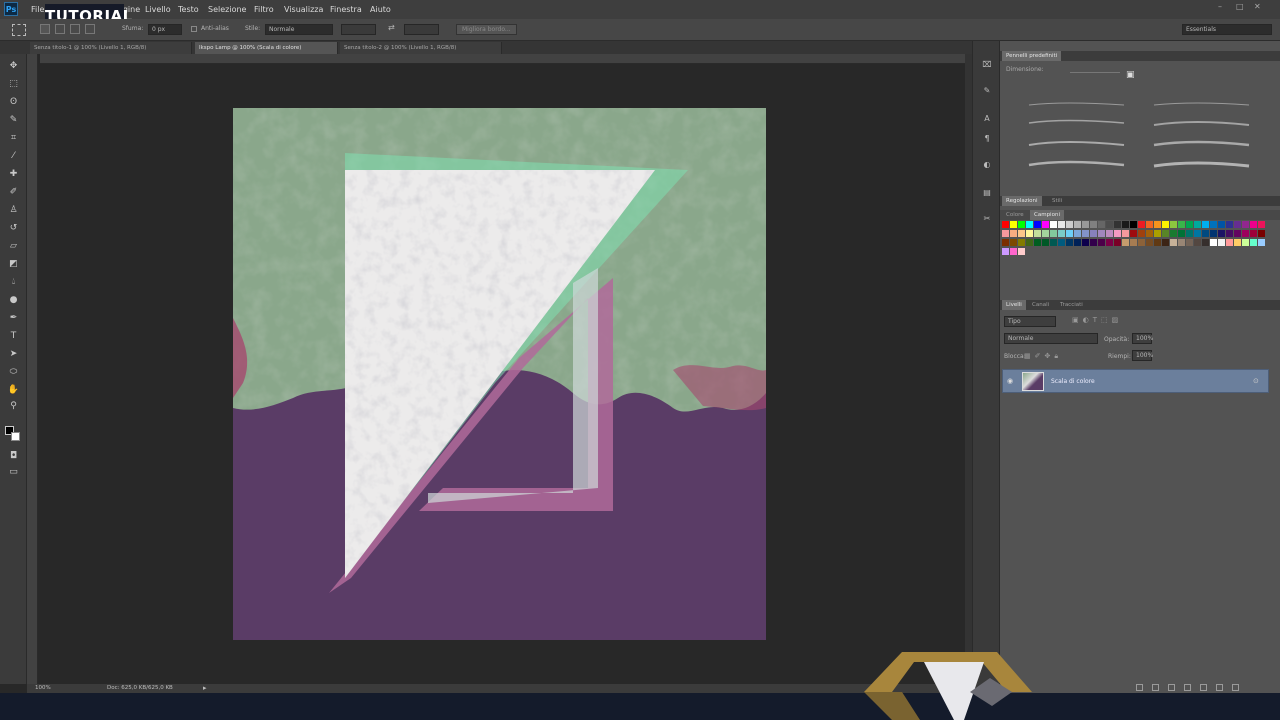  What do you see at coordinates (1171, 687) in the screenshot?
I see `add-mask-icon` at bounding box center [1171, 687].